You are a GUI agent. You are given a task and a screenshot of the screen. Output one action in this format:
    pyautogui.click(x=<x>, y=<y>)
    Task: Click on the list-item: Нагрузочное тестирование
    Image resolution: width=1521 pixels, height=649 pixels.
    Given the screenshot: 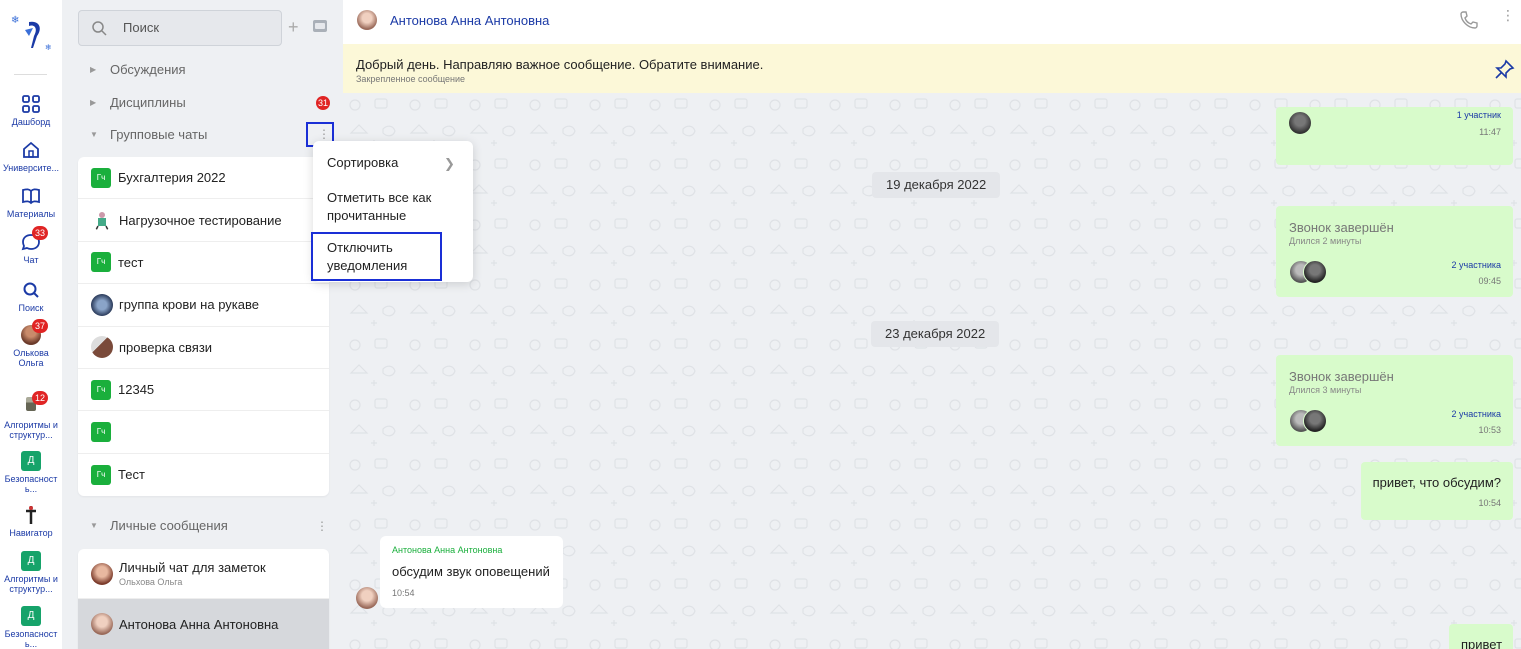 What is the action you would take?
    pyautogui.click(x=203, y=220)
    